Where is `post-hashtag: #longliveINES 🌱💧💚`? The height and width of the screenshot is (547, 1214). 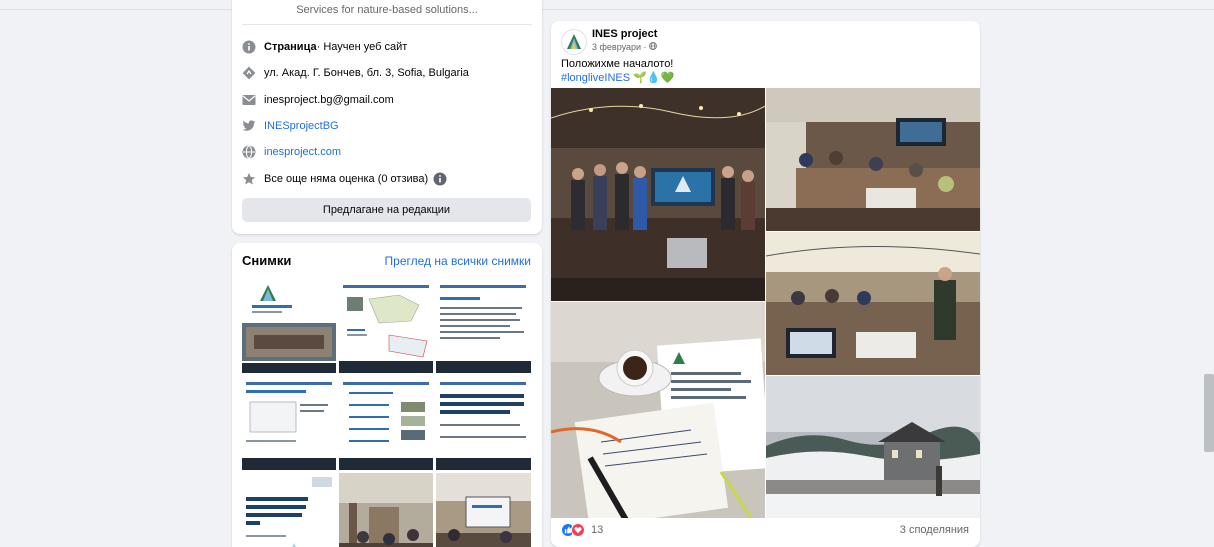
post-hashtag: #longliveINES 🌱💧💚 is located at coordinates (617, 77).